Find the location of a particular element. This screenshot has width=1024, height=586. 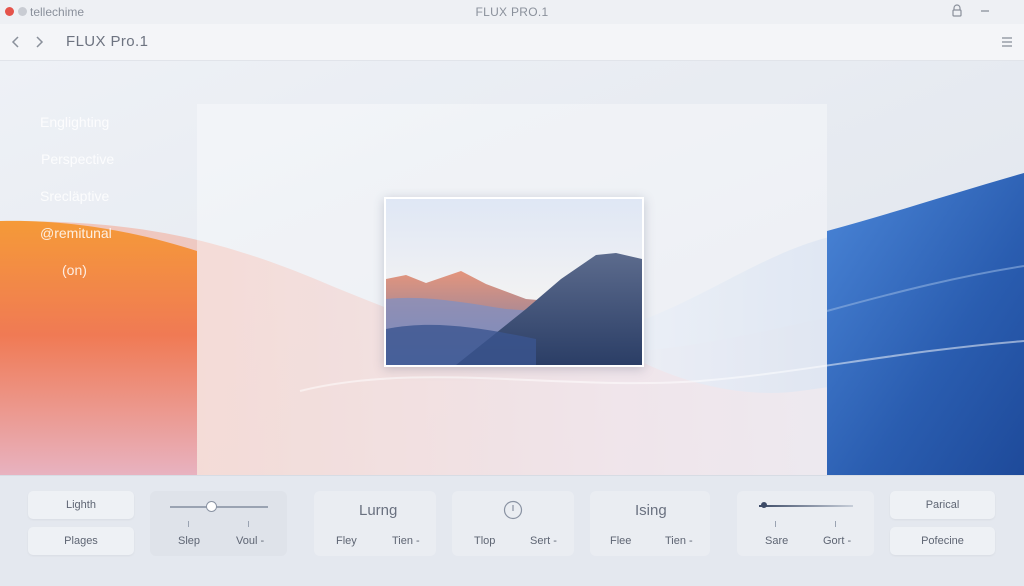

group-3-label-a: Fley is located at coordinates (346, 541).